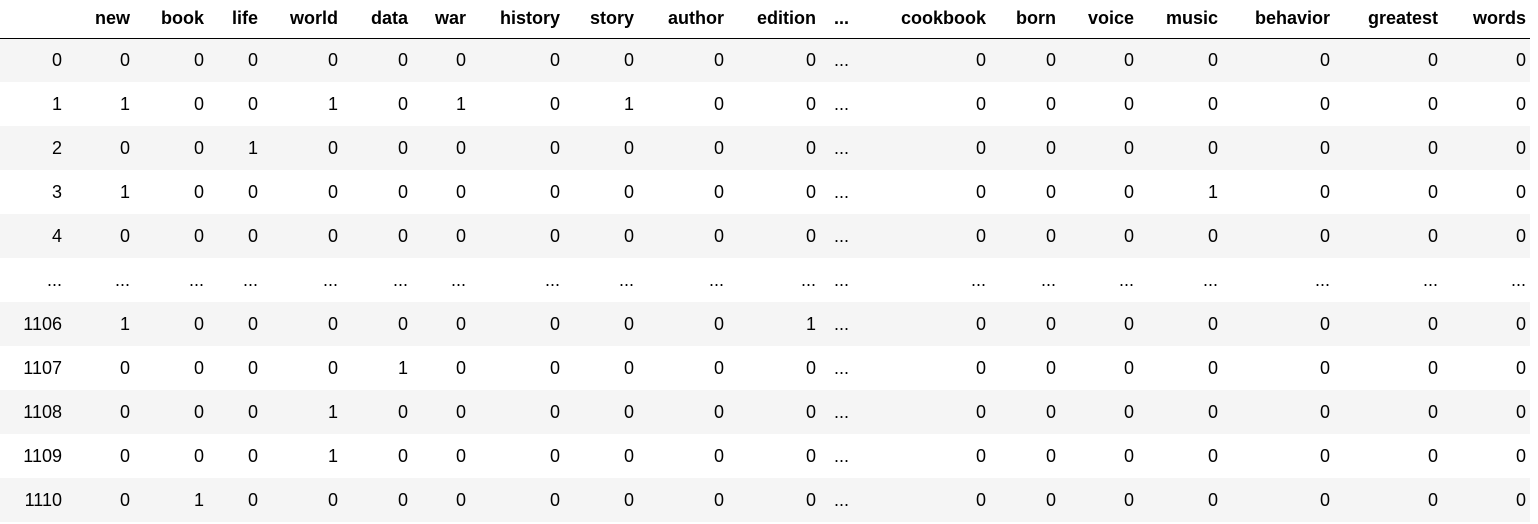 The image size is (1538, 524). What do you see at coordinates (765, 236) in the screenshot?
I see `table-row: 4 0 0 0 0 0 0 0 0 0 0... 0 0 0 0 0 0 0` at bounding box center [765, 236].